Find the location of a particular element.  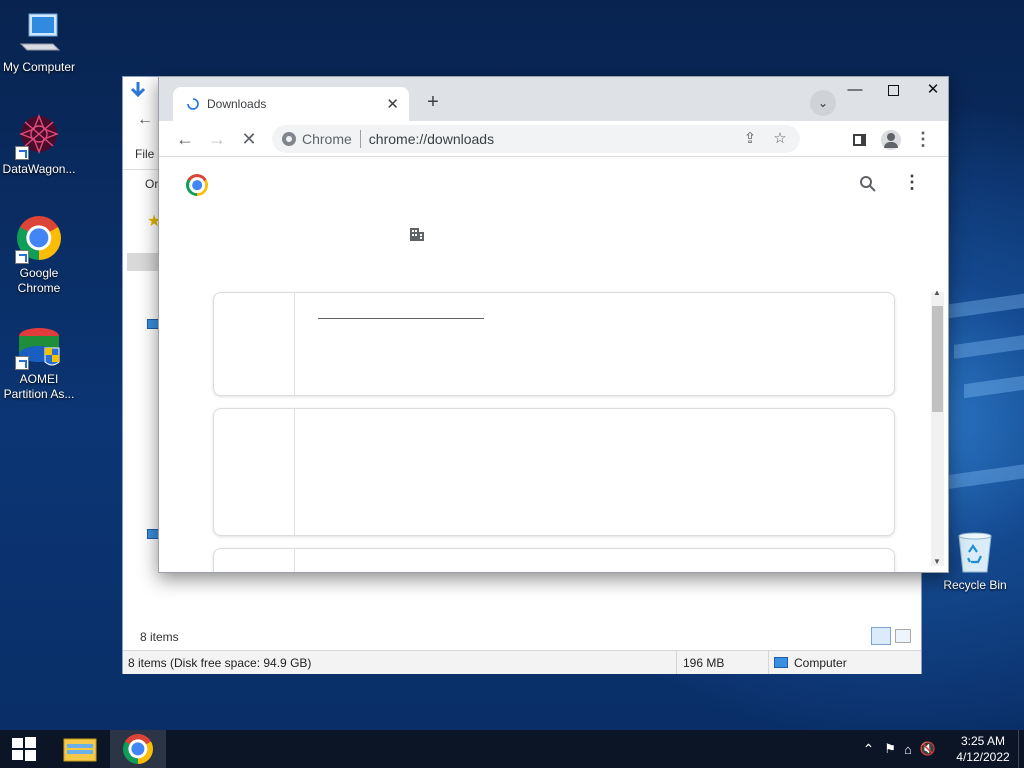

details-view-button is located at coordinates (881, 636).